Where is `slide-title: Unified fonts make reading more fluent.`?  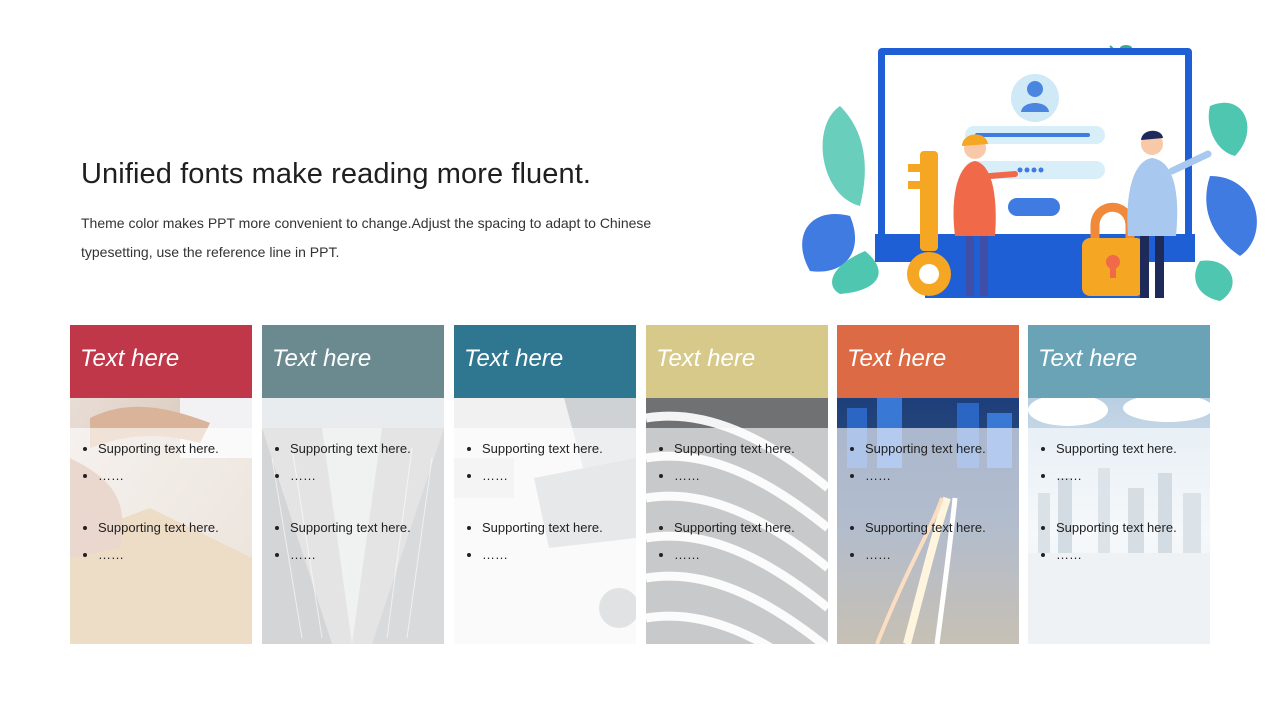 slide-title: Unified fonts make reading more fluent. is located at coordinates (336, 174).